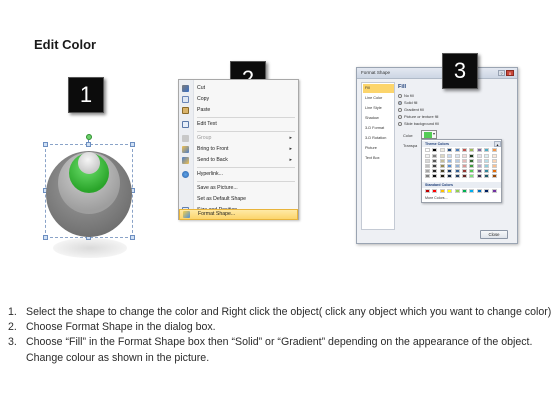 The height and width of the screenshot is (420, 560). Describe the element at coordinates (378, 118) in the screenshot. I see `nav-item-shadow: Shadow` at that location.